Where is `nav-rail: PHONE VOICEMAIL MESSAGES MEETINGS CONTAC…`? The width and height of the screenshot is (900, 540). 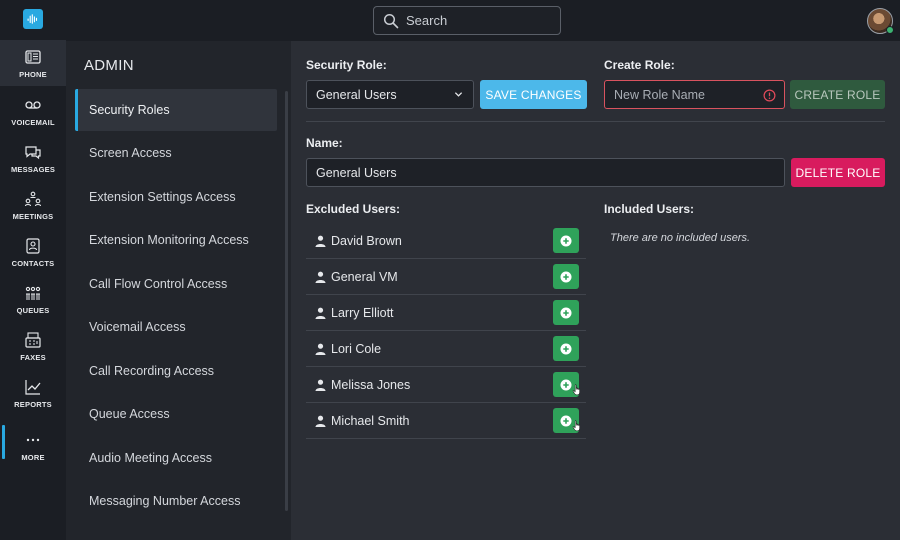 nav-rail: PHONE VOICEMAIL MESSAGES MEETINGS CONTAC… is located at coordinates (33, 270).